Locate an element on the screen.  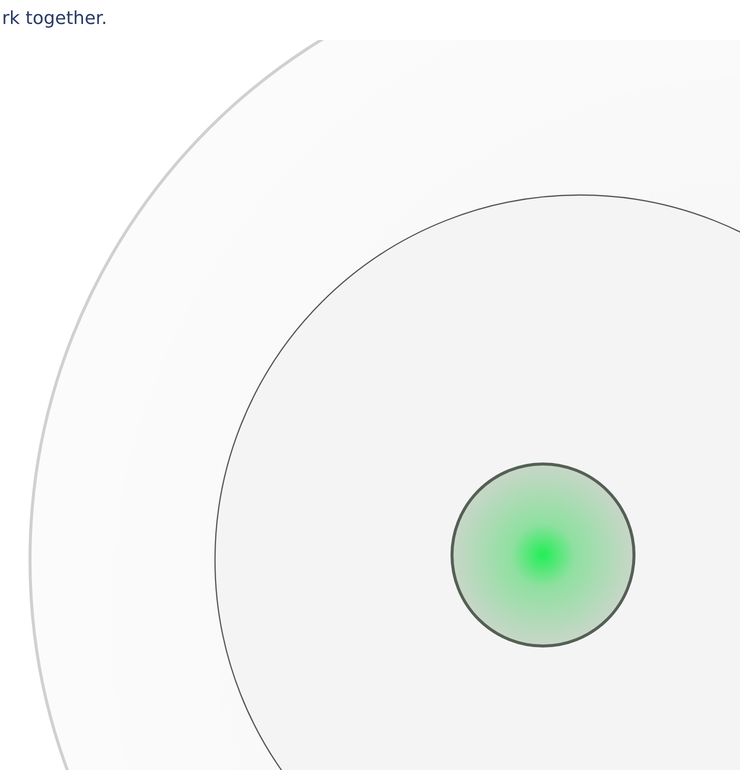
intro-text: rk together. is located at coordinates (55, 19).